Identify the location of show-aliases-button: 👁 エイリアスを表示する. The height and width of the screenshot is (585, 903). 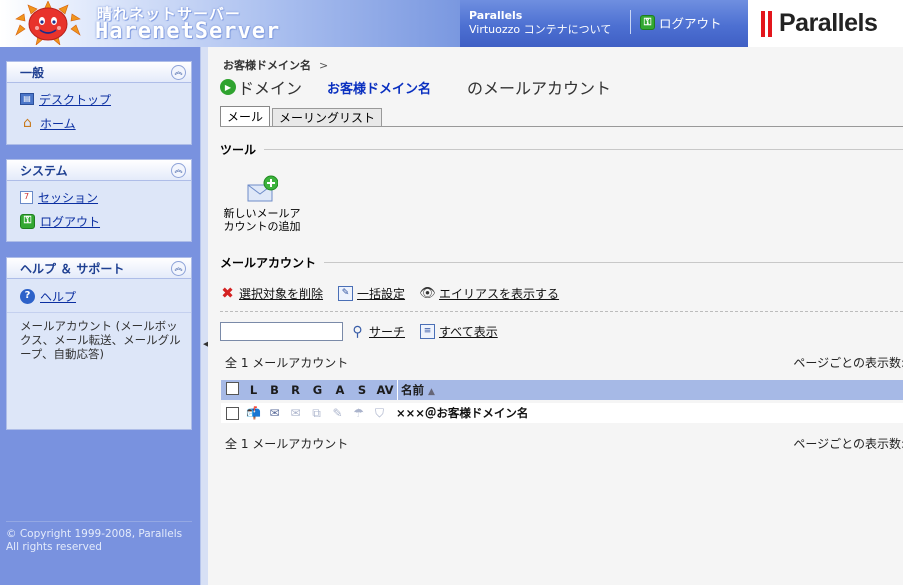
(489, 293).